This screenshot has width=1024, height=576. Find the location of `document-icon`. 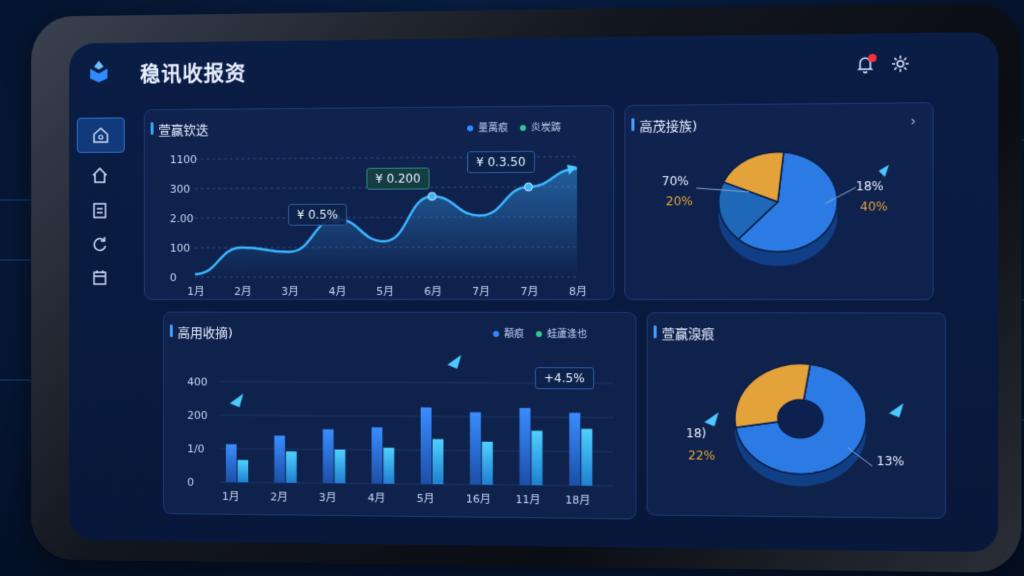

document-icon is located at coordinates (99, 211).